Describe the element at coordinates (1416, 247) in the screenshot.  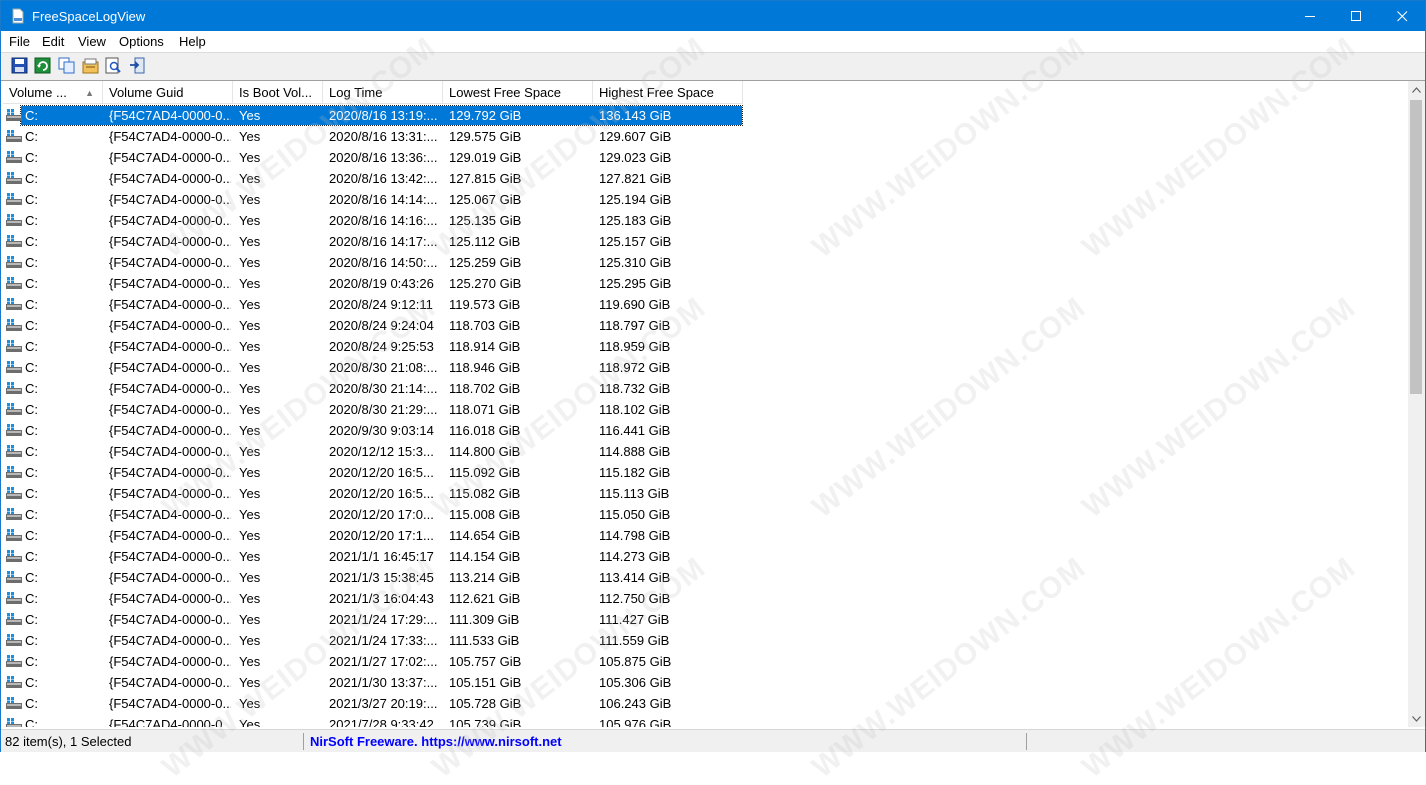
I see `scrollbar-thumb` at that location.